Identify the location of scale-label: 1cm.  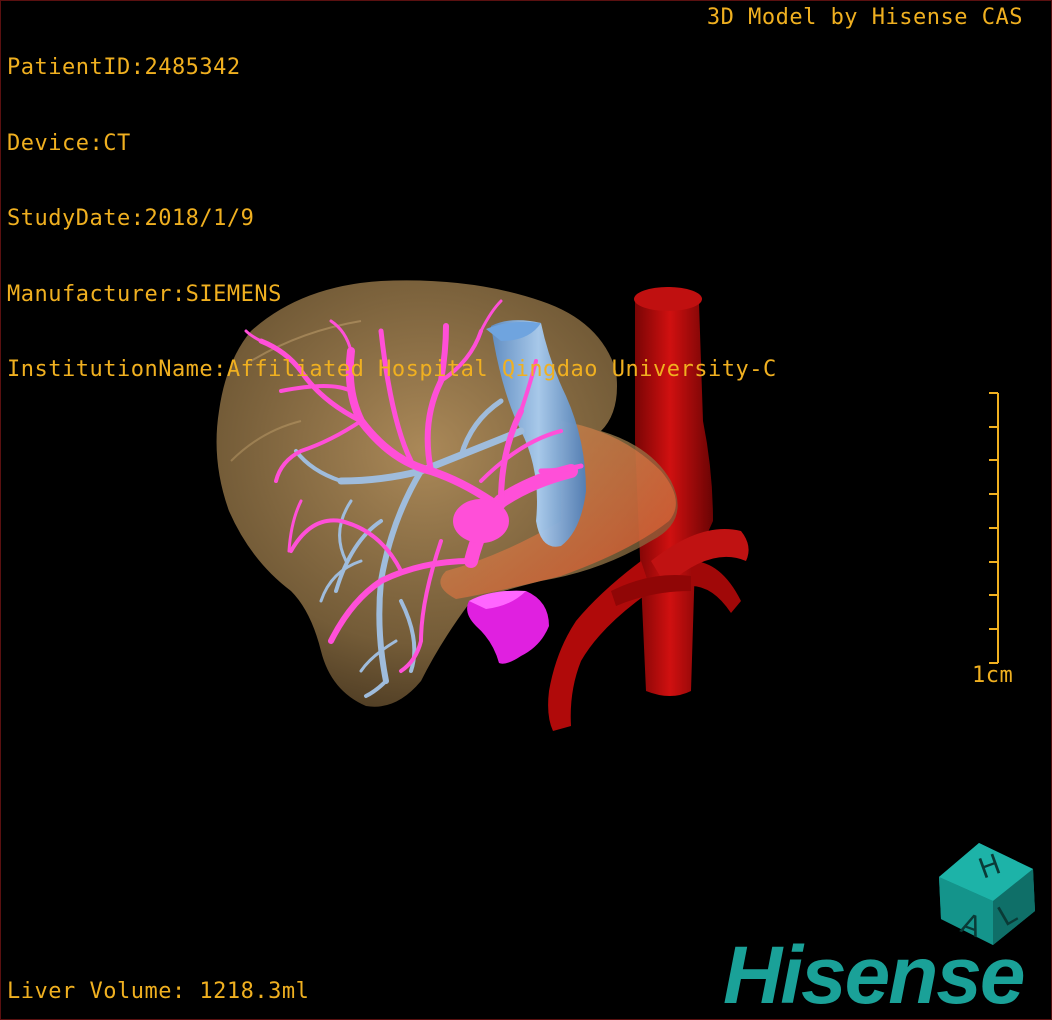
(993, 675).